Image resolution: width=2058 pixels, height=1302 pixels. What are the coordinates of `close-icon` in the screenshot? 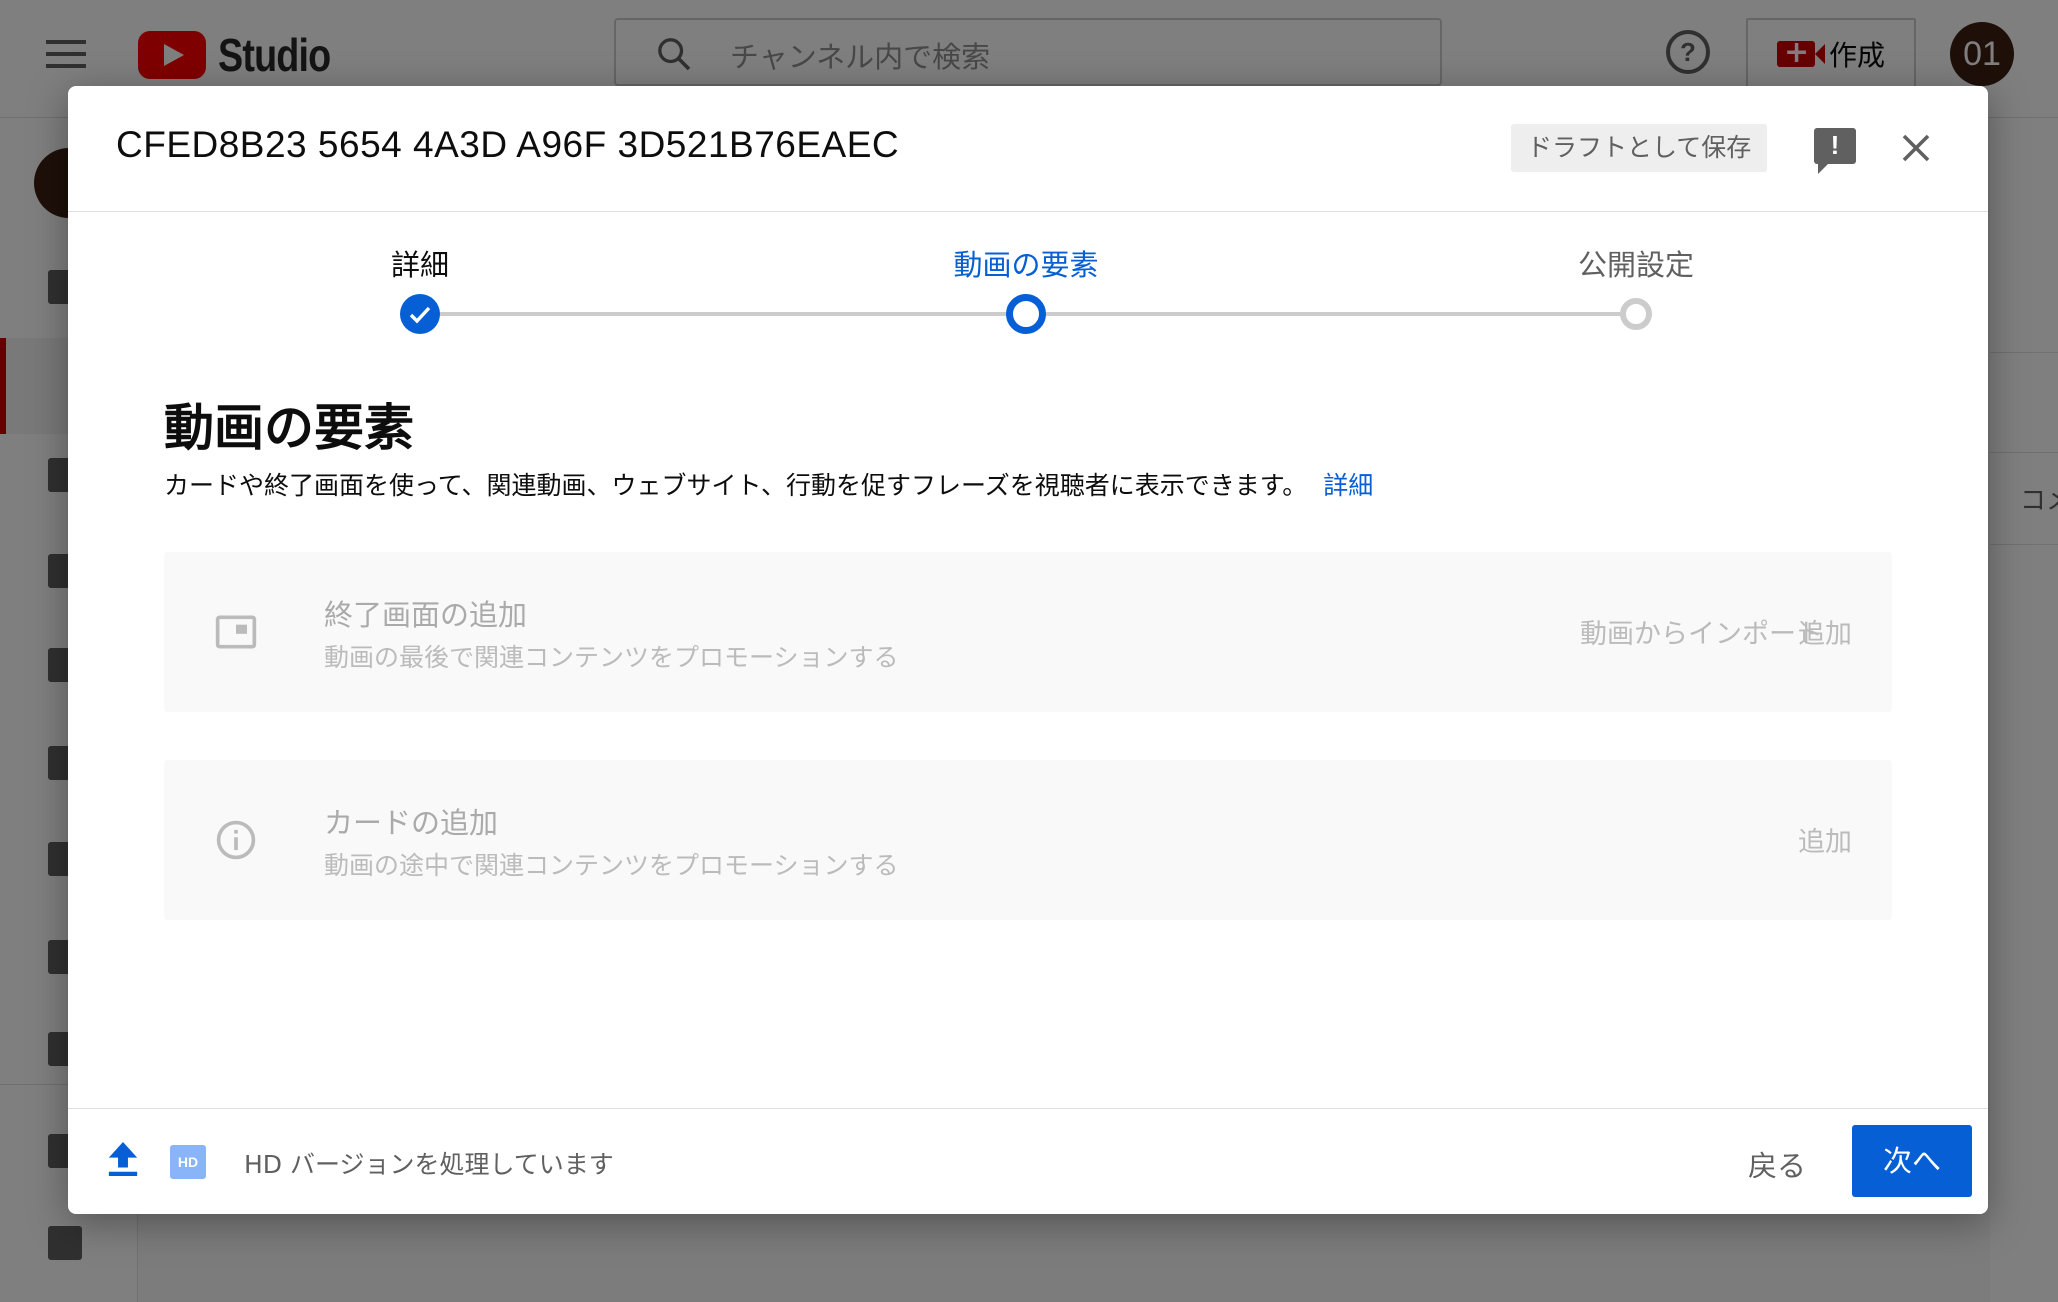 It's located at (1916, 148).